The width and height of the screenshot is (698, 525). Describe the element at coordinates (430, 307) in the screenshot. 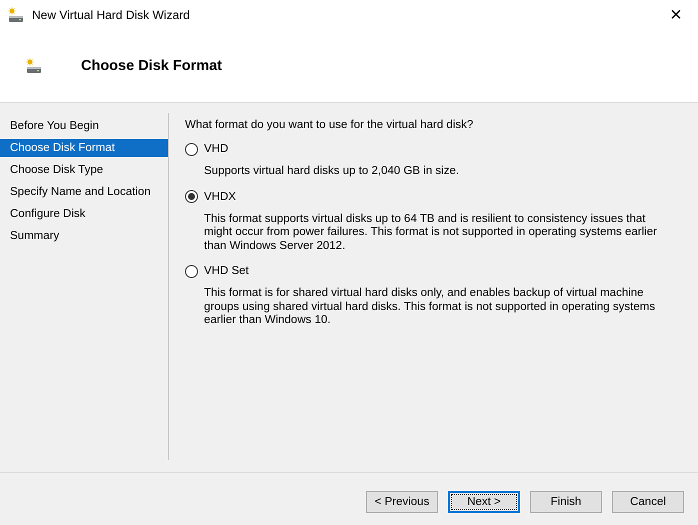

I see `option-description: This format is for shared virtual hard disks only, and enables backup of virtual machine groups using shared virtual hard disks. This format is not supported in operating systems earlier than Windows 10.` at that location.